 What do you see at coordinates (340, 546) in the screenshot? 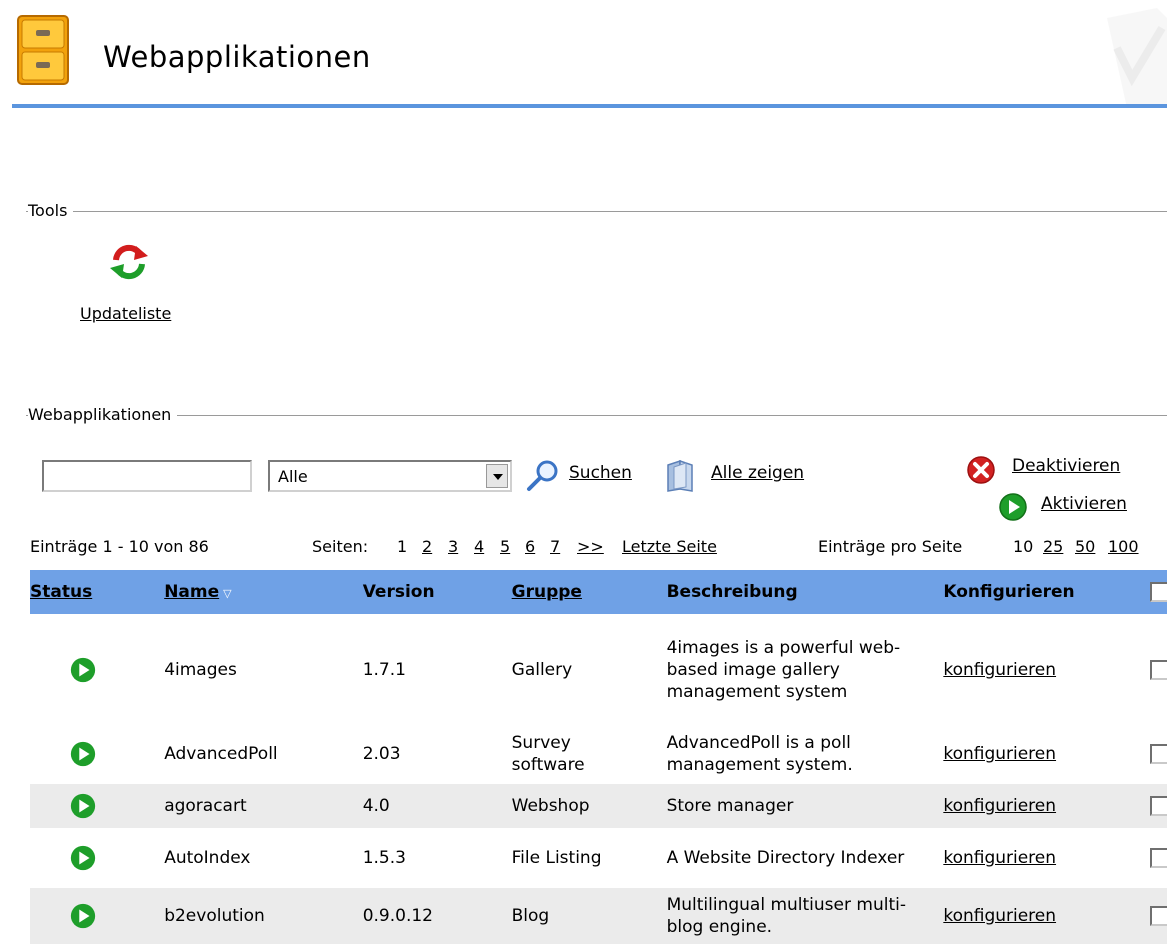
I see `pages-label: Seiten:` at bounding box center [340, 546].